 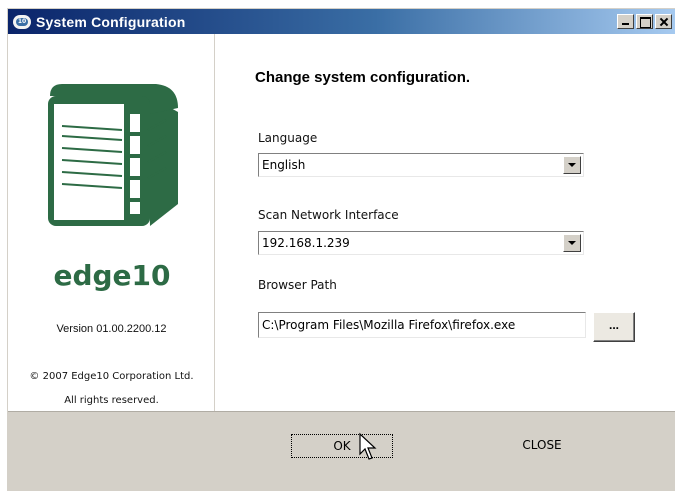 What do you see at coordinates (421, 243) in the screenshot?
I see `network-interface-select: 192.168.1.239` at bounding box center [421, 243].